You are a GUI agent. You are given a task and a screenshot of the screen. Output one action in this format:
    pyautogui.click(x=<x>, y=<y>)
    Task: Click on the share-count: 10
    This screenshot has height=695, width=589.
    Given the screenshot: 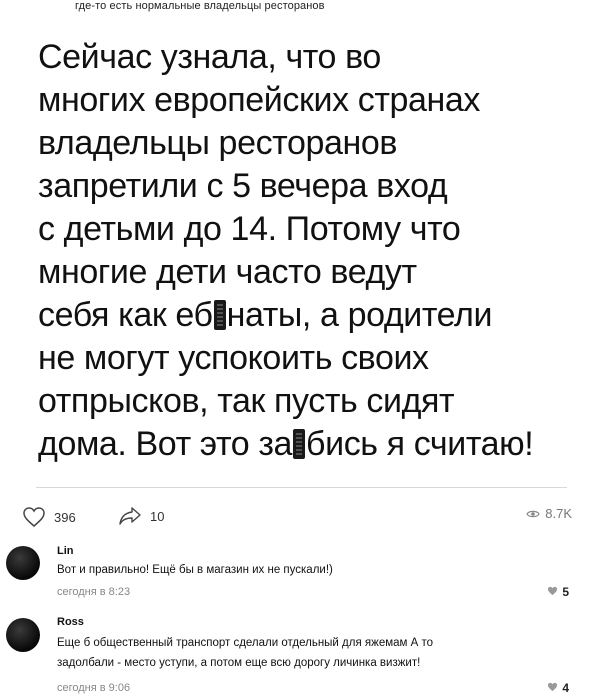 What is the action you would take?
    pyautogui.click(x=157, y=516)
    